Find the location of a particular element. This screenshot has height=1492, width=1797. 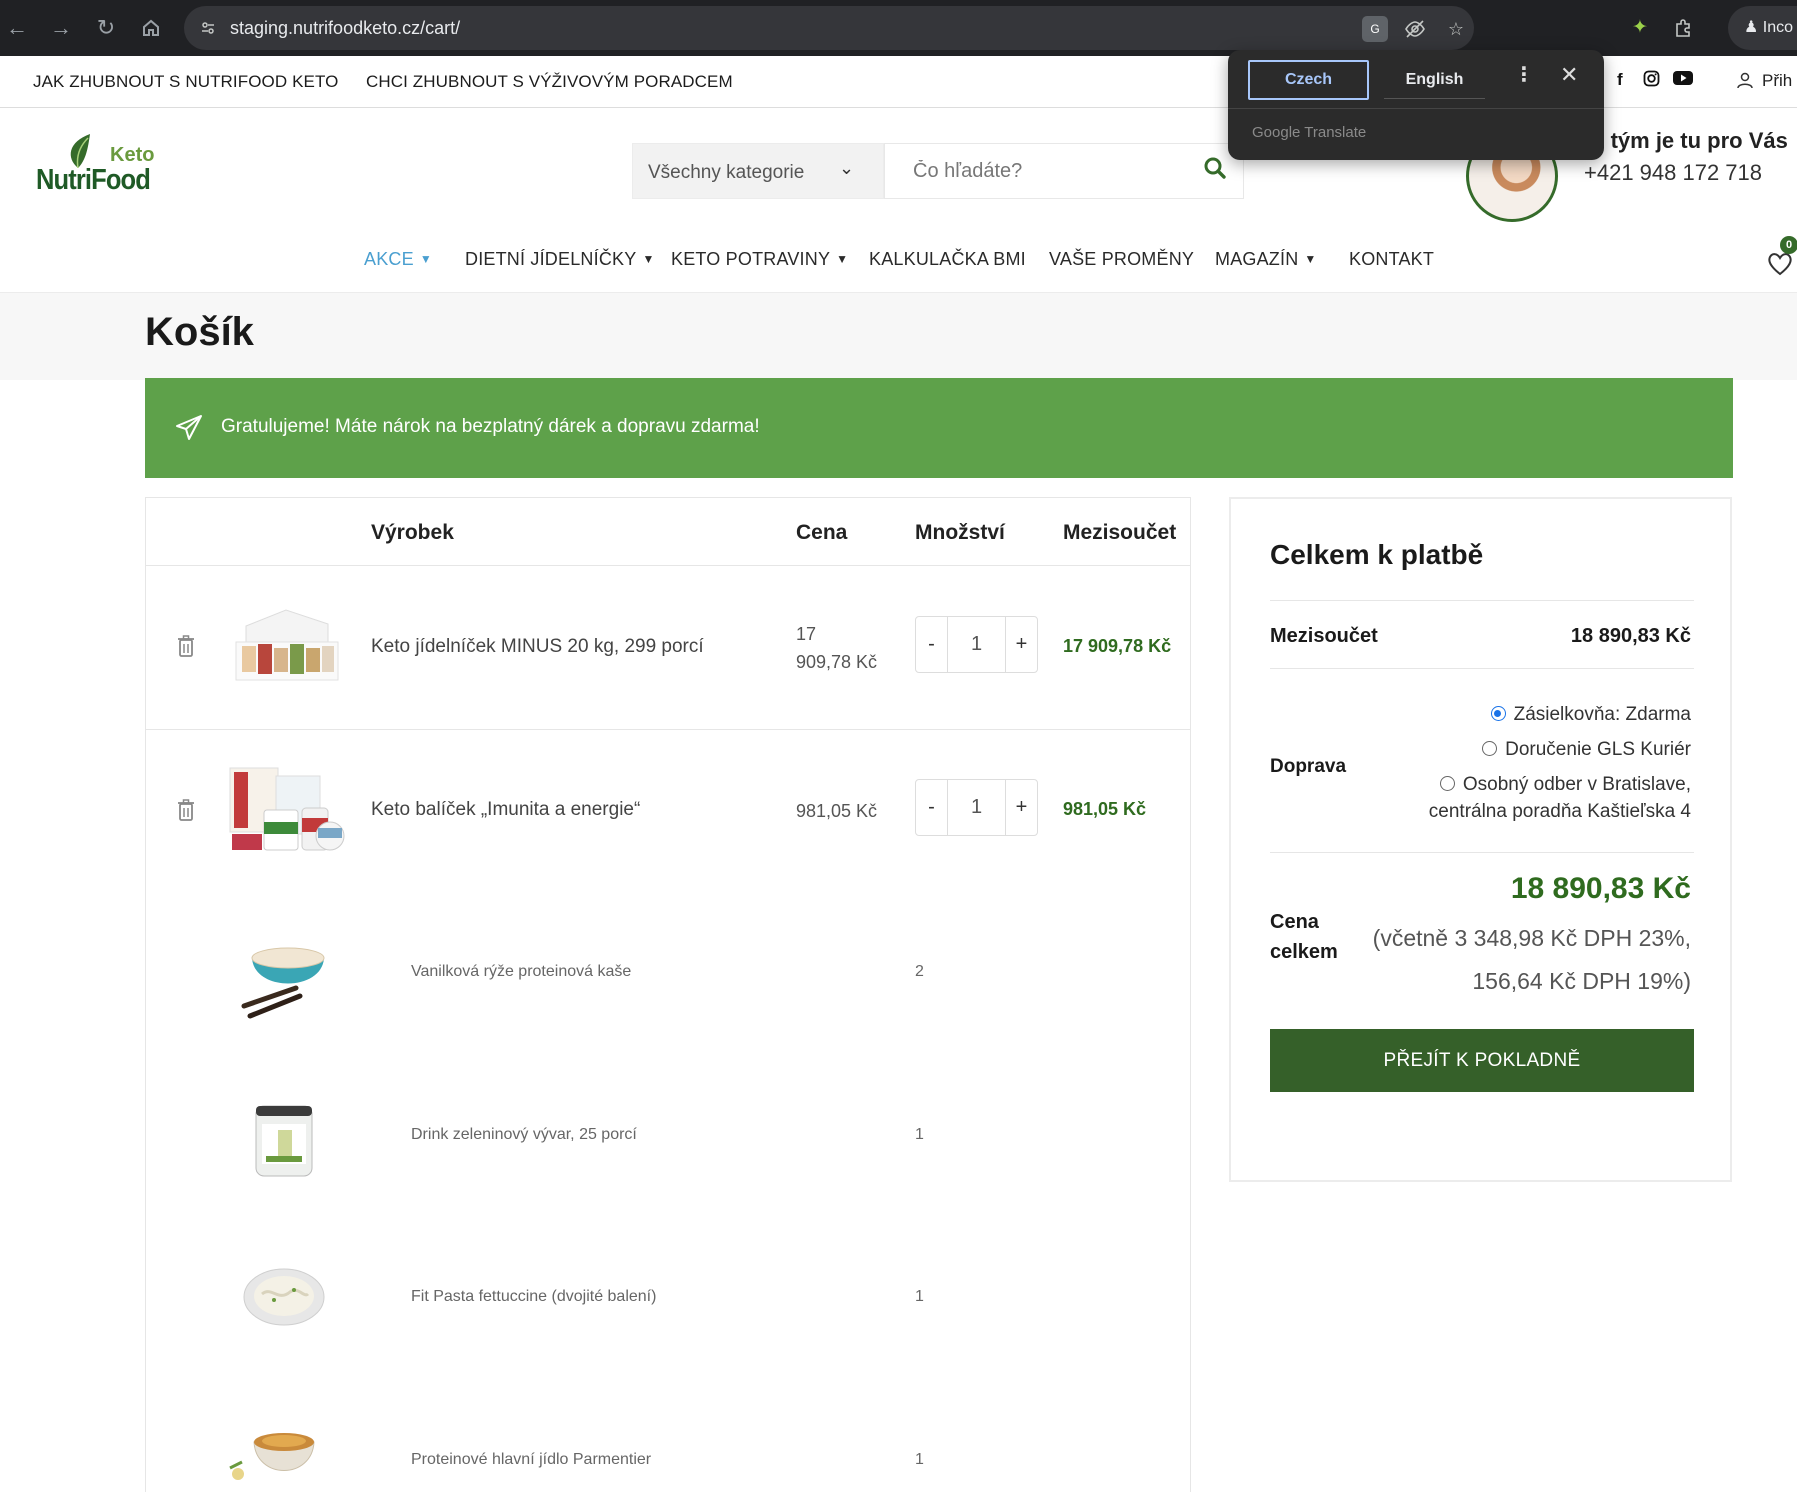

nav-item-label: MAGAZÍN is located at coordinates (1257, 259).